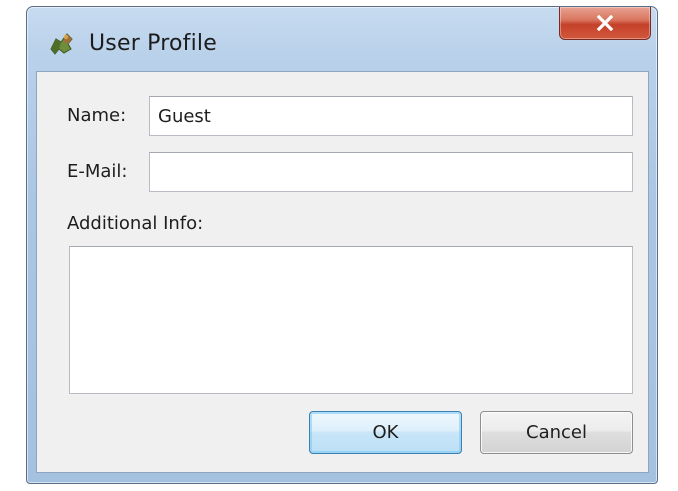 This screenshot has width=678, height=491. I want to click on name-label: Name:, so click(97, 115).